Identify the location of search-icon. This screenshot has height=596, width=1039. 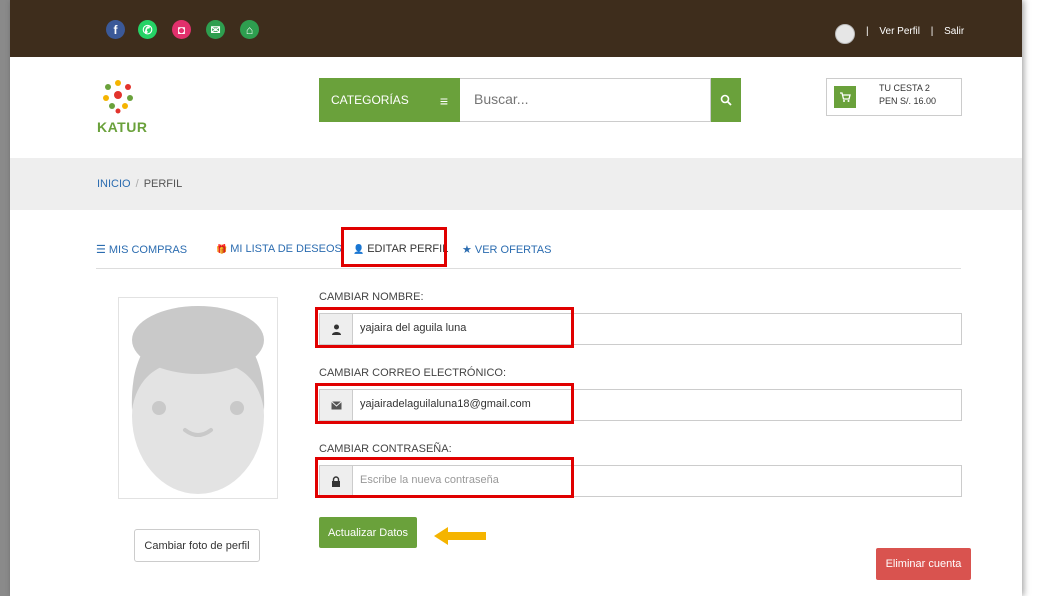
(726, 100).